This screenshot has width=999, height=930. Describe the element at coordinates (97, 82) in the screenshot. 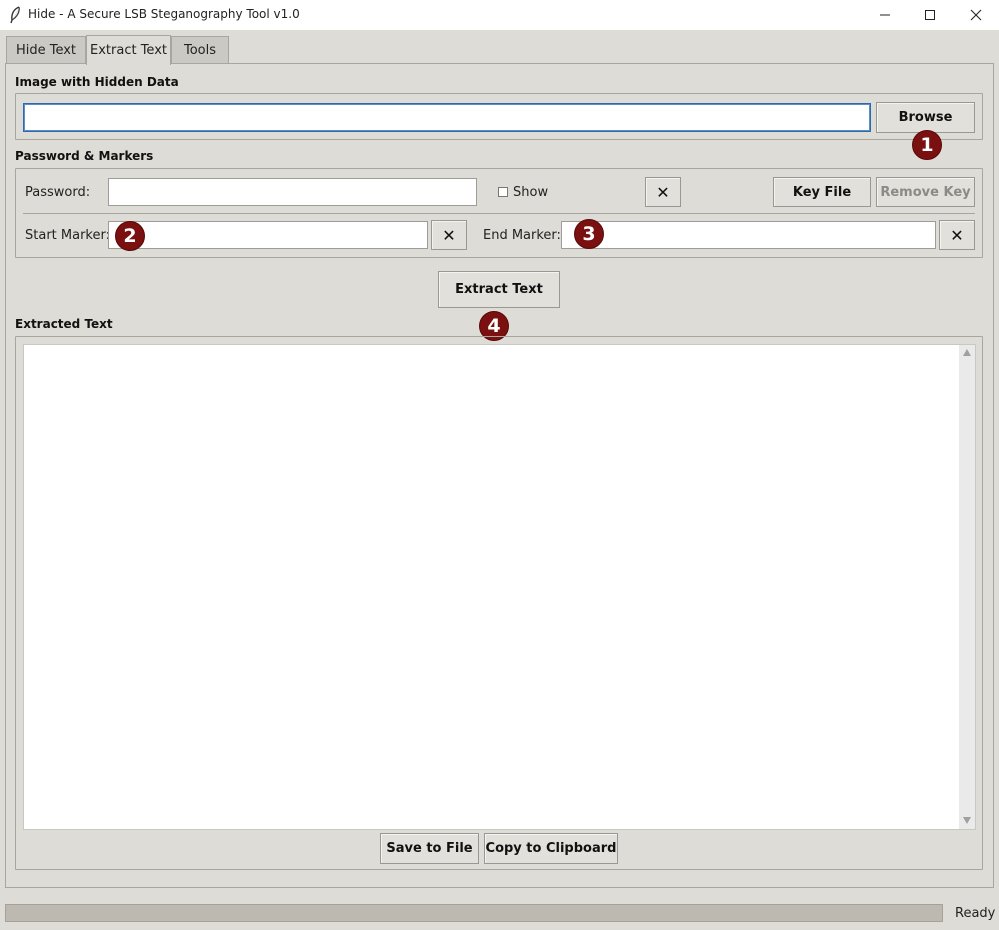

I see `image-section-label: Image with Hidden Data` at that location.